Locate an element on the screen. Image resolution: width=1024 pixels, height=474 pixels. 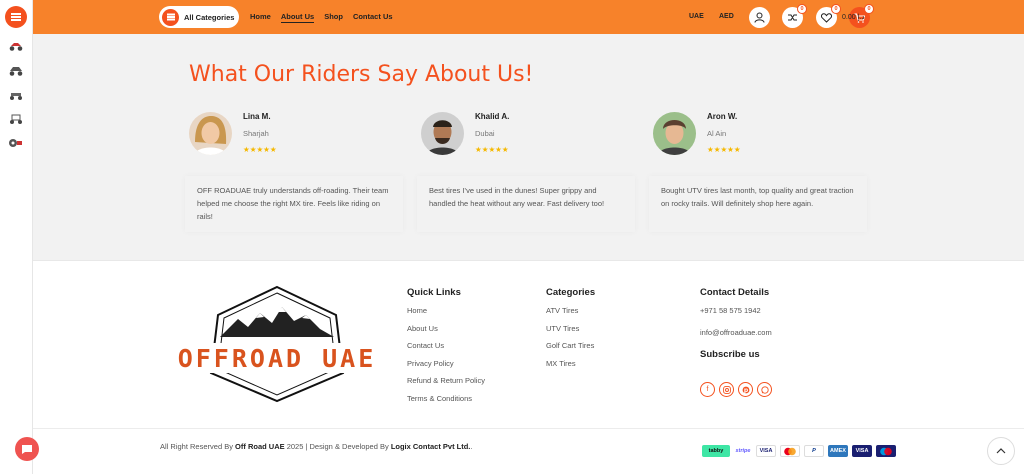
heart-icon is located at coordinates (826, 17).